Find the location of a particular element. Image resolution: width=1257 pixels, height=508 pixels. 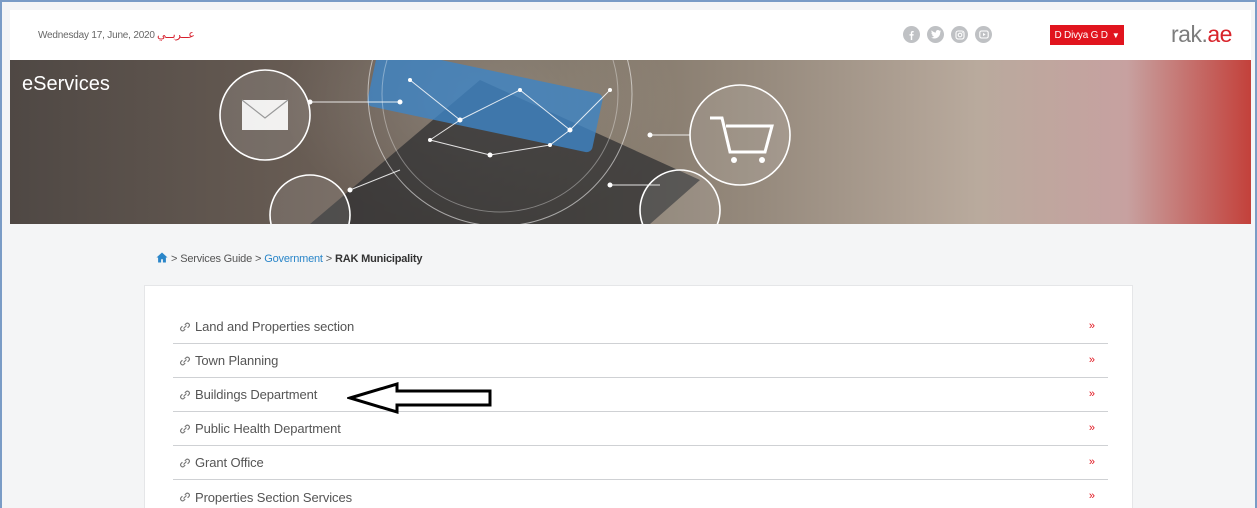

twitter-icon is located at coordinates (935, 34).